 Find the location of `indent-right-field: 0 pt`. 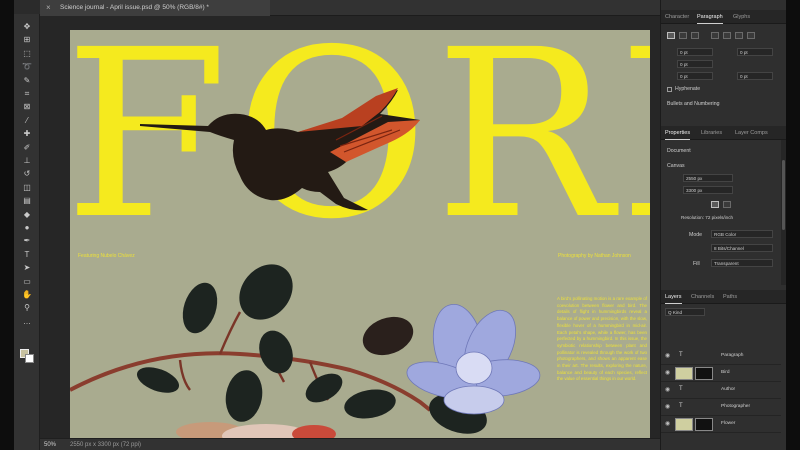

indent-right-field: 0 pt is located at coordinates (755, 52).